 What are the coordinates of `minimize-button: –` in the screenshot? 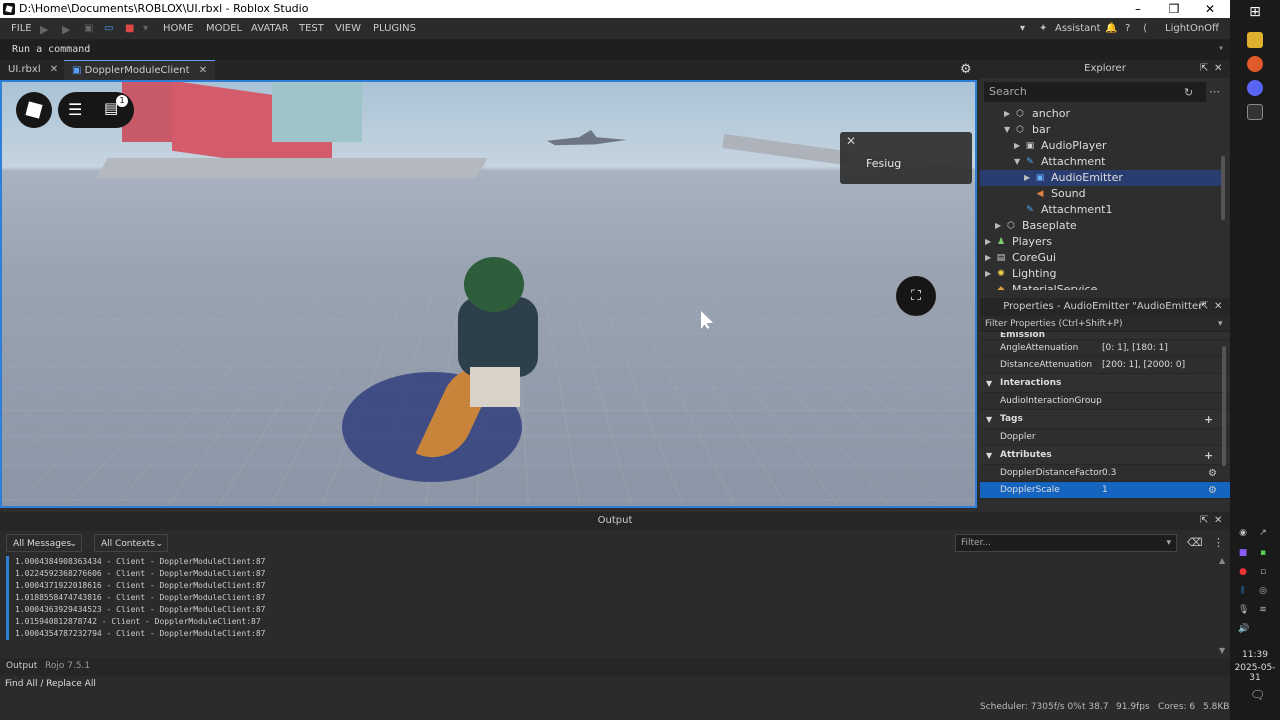 It's located at (1138, 9).